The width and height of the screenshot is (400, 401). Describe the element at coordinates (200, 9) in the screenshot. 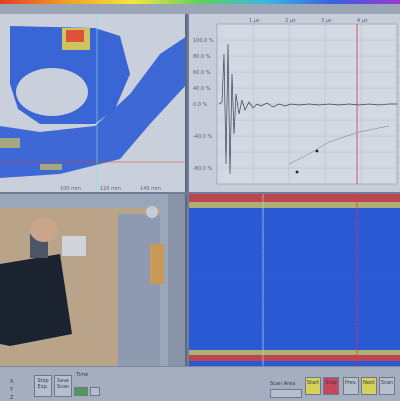

I see `window-title-bar` at that location.